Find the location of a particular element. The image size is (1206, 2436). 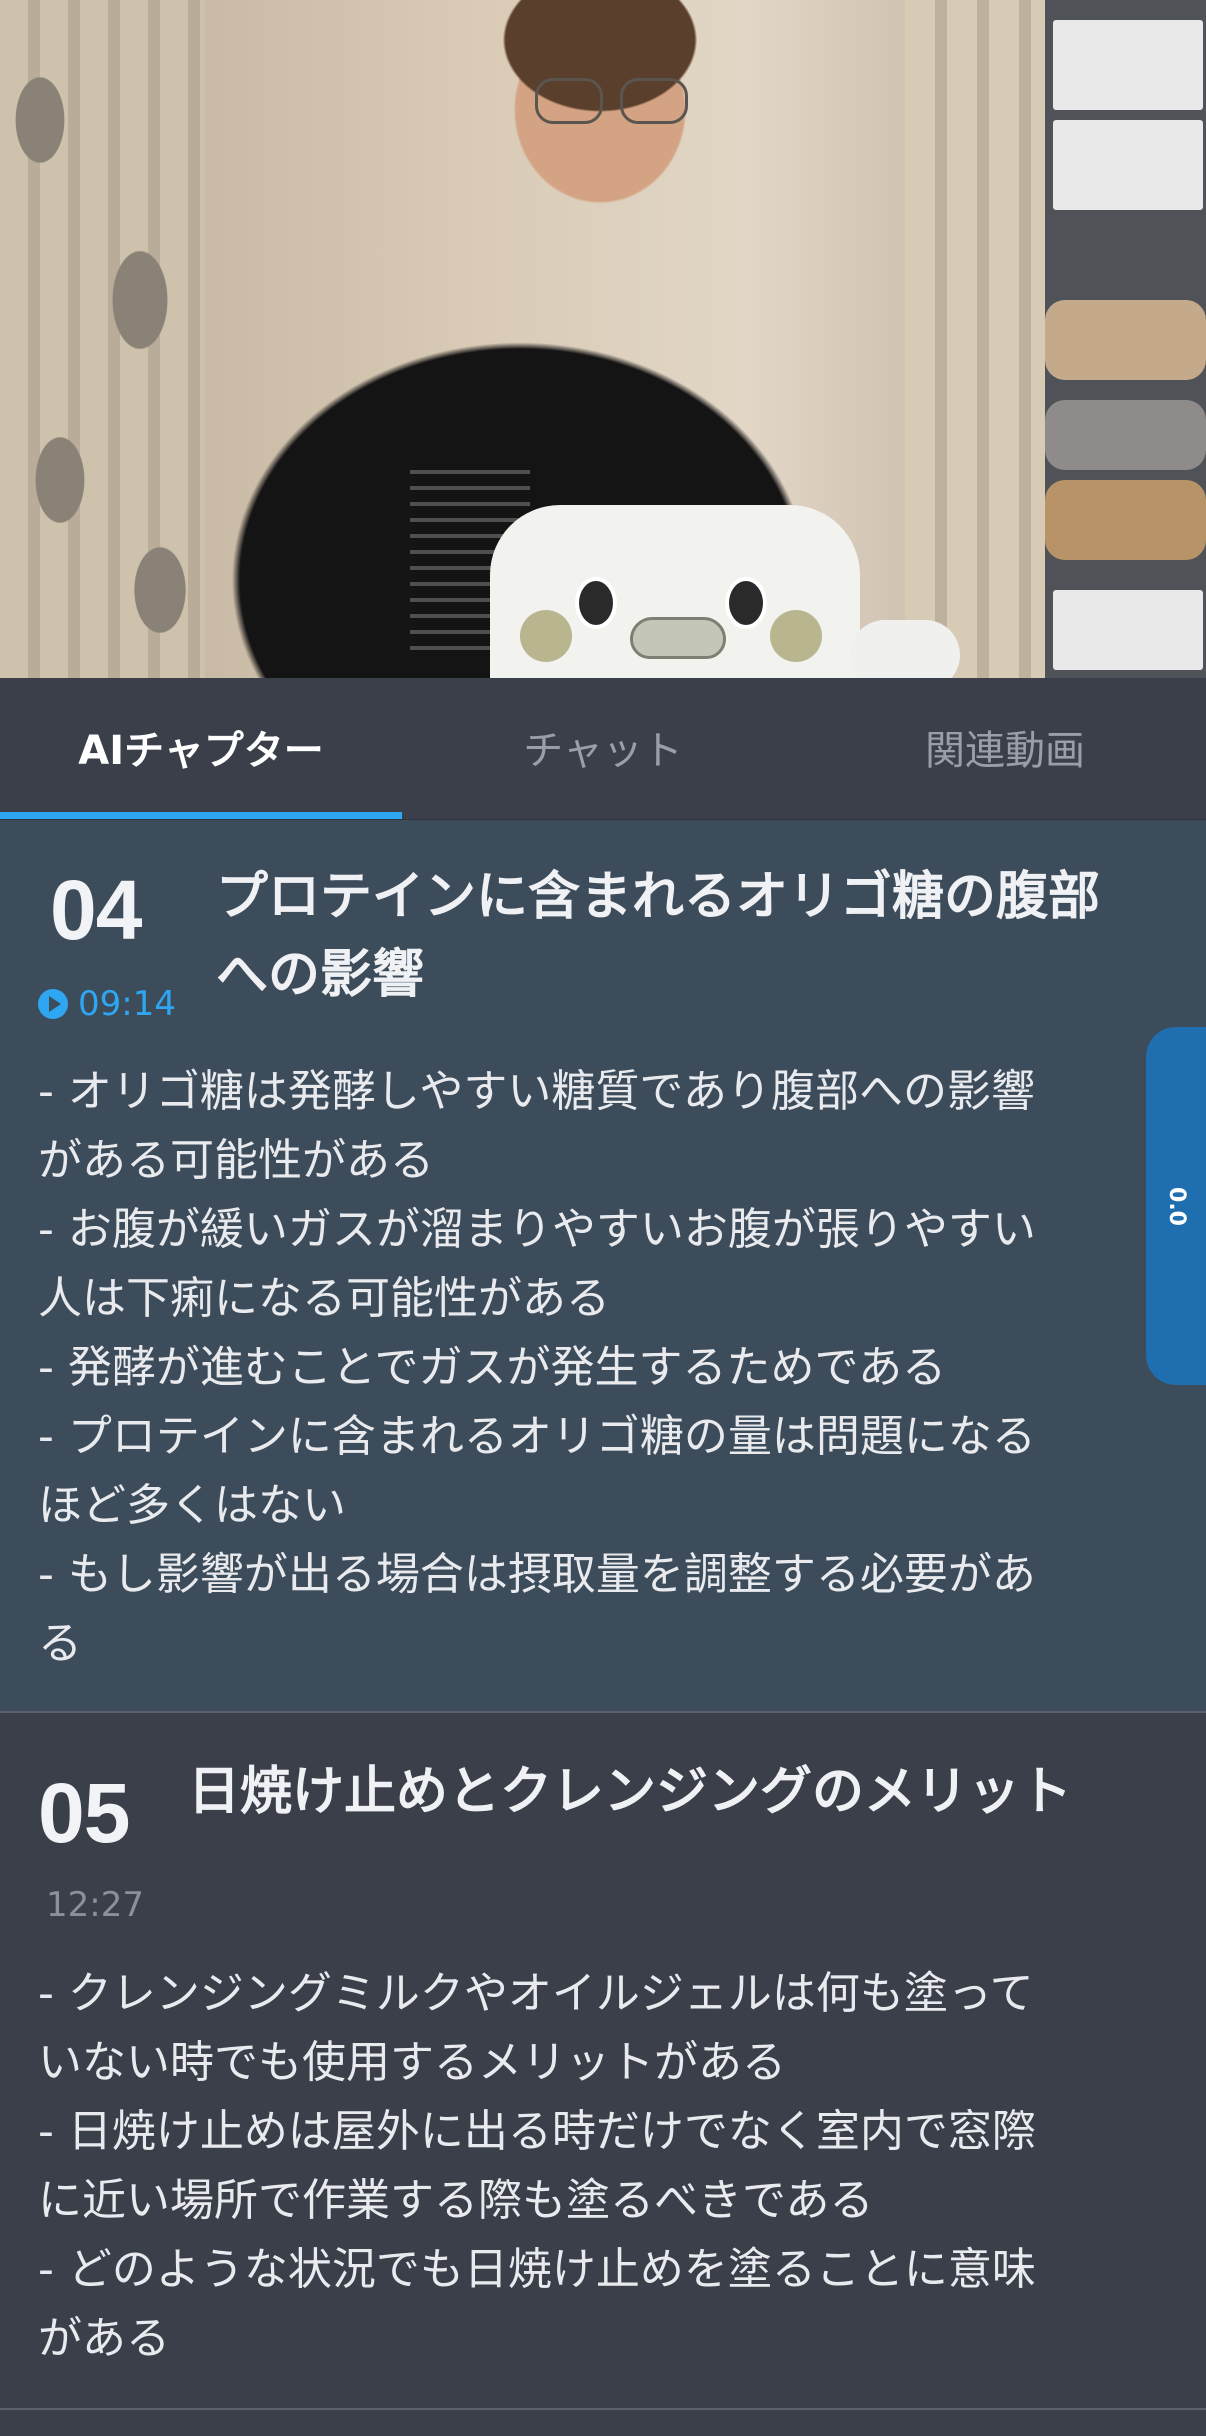

summary-line: る is located at coordinates (60, 1643).